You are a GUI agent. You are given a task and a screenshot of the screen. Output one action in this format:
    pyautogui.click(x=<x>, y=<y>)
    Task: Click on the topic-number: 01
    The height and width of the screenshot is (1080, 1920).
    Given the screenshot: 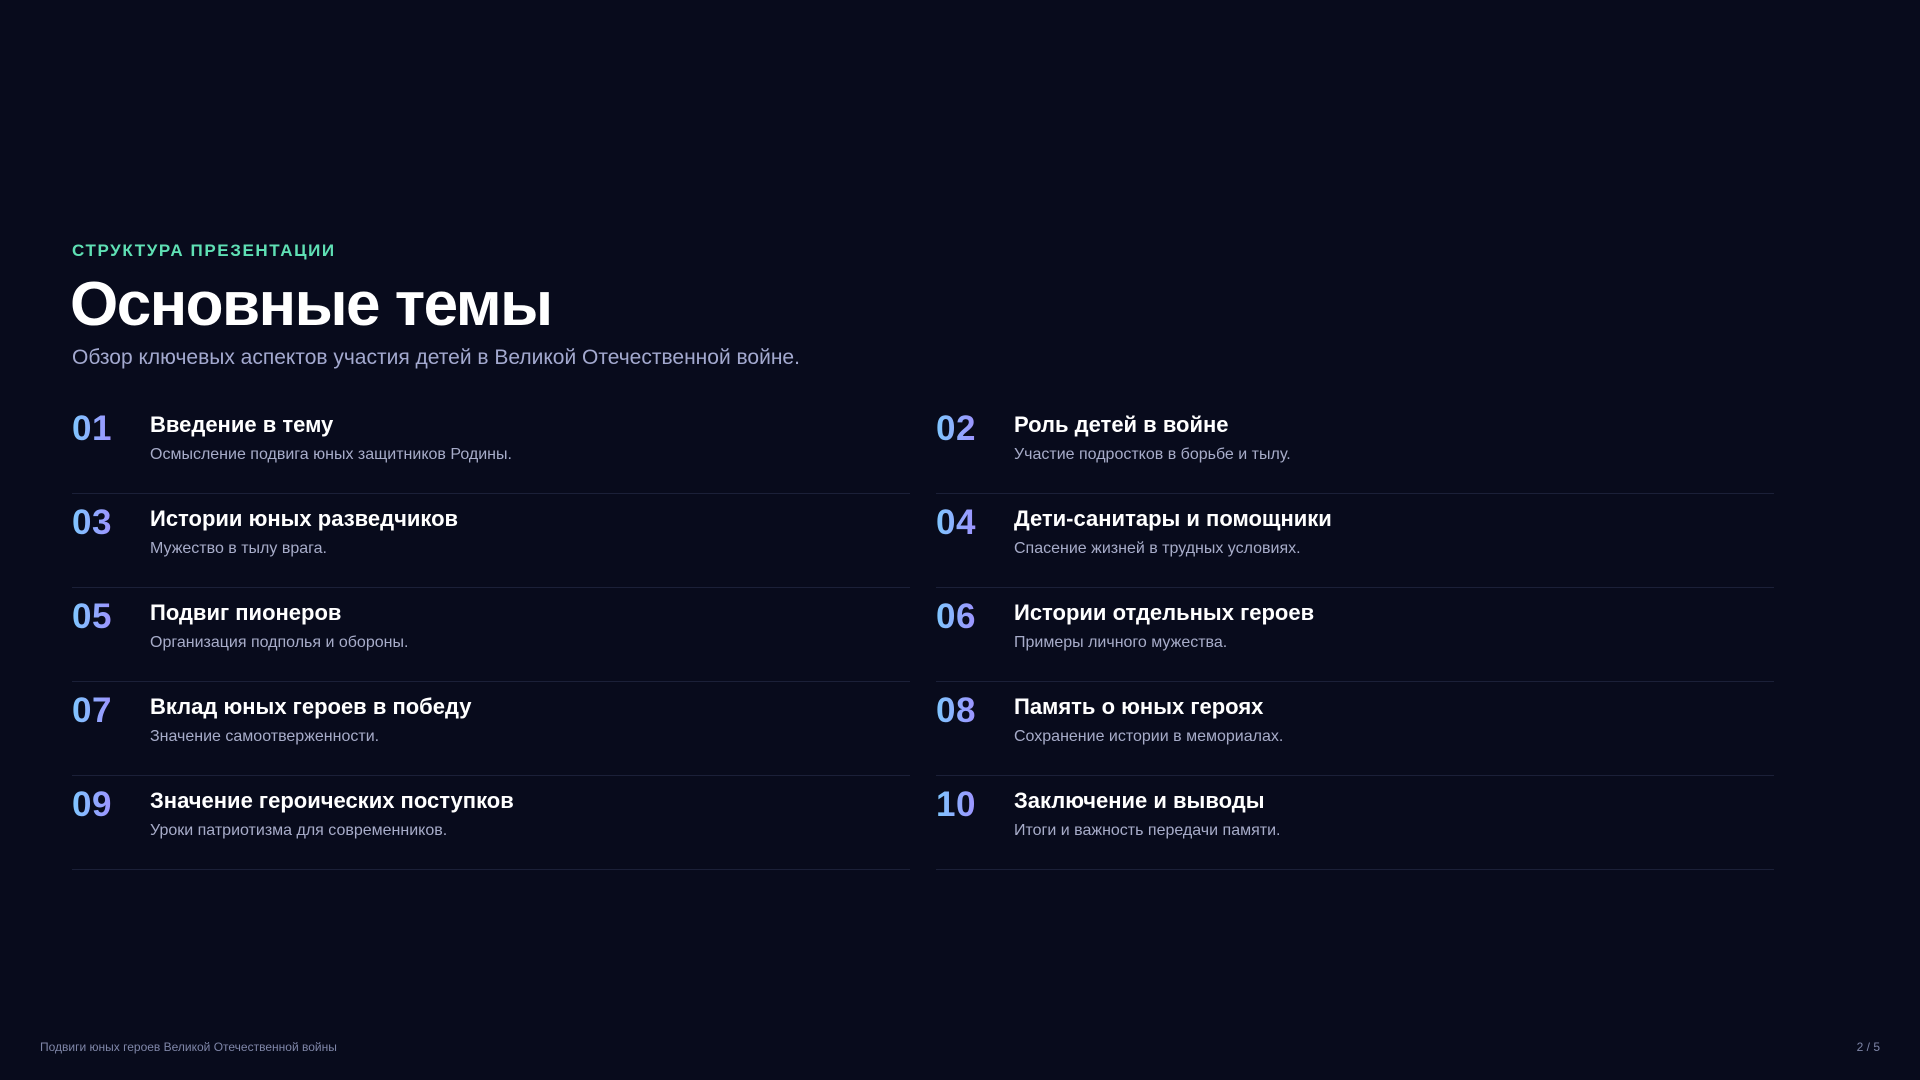 What is the action you would take?
    pyautogui.click(x=92, y=428)
    